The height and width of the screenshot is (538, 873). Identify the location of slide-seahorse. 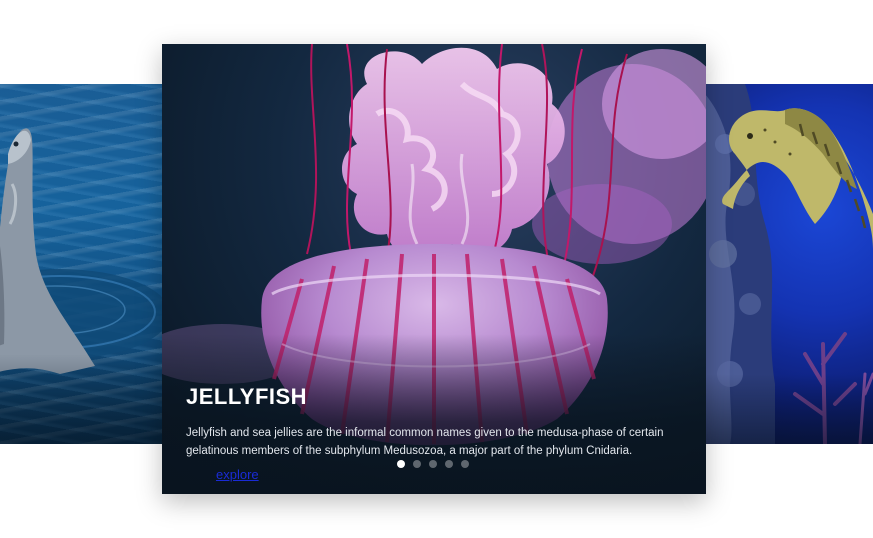
(789, 264).